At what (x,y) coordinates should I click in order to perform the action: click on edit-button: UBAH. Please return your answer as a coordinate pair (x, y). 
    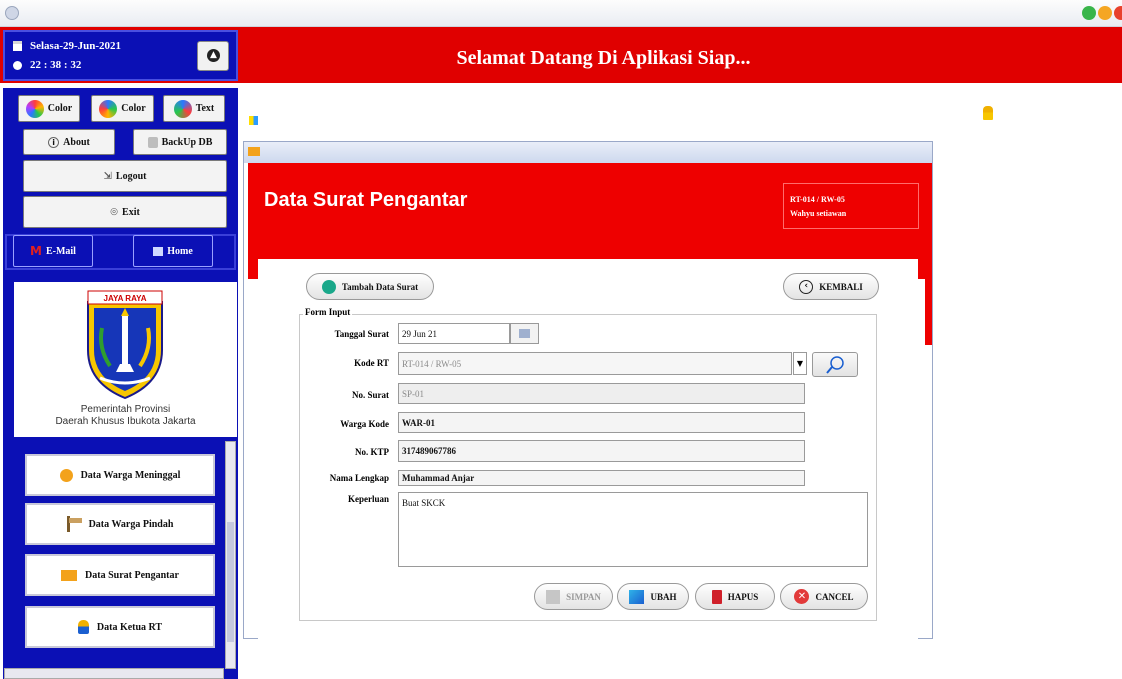
    Looking at the image, I should click on (653, 596).